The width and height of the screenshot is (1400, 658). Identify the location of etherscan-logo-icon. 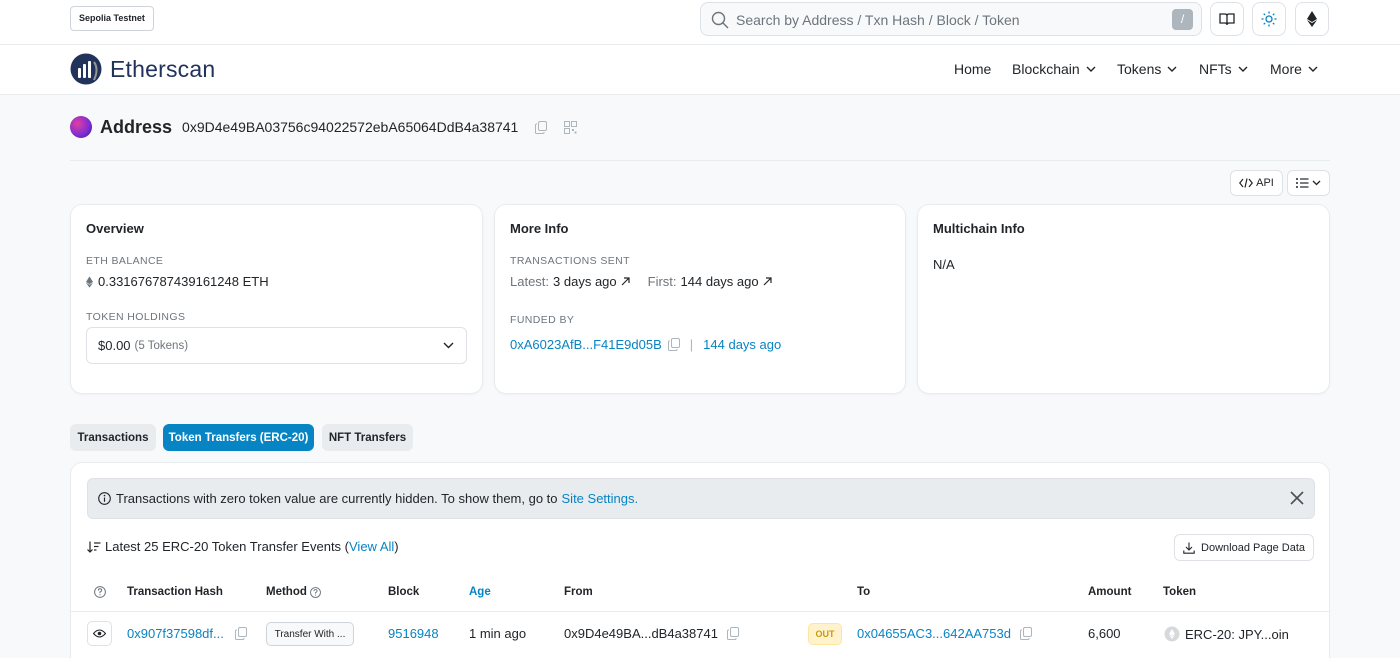
(86, 69).